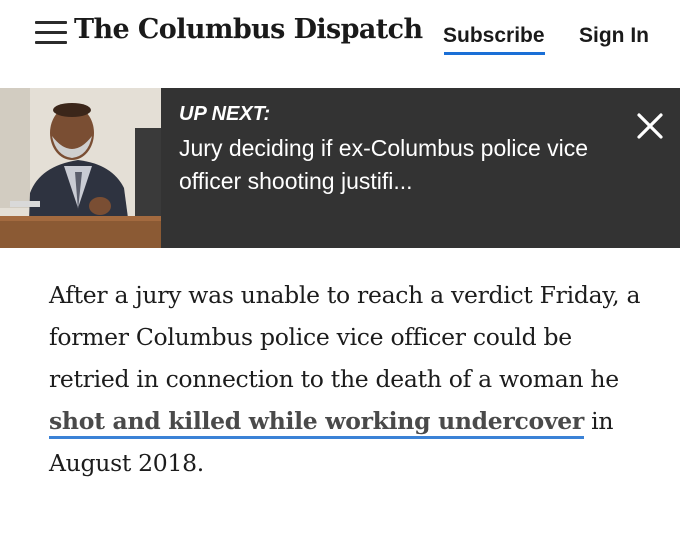  I want to click on sign-in-link: Sign In, so click(614, 36).